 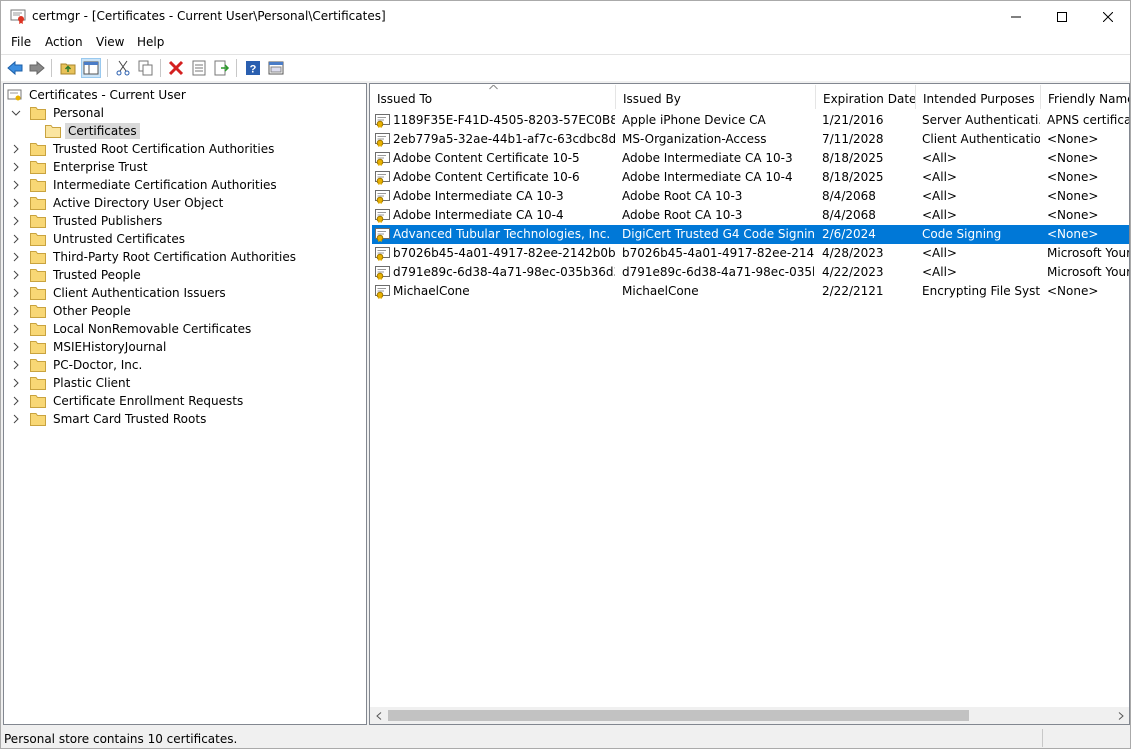 What do you see at coordinates (478, 196) in the screenshot?
I see `cell: Adobe Intermediate CA 10-3` at bounding box center [478, 196].